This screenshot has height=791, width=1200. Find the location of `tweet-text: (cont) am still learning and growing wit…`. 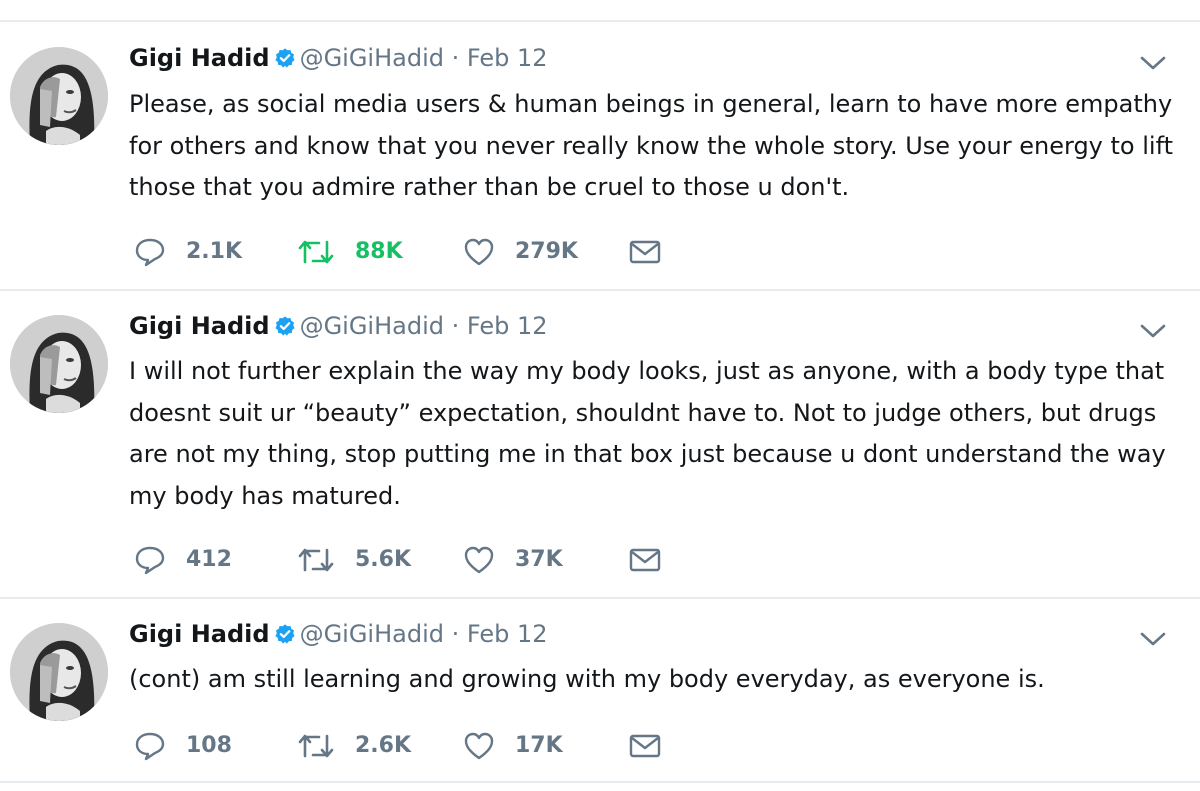

tweet-text: (cont) am still learning and growing wit… is located at coordinates (587, 679).